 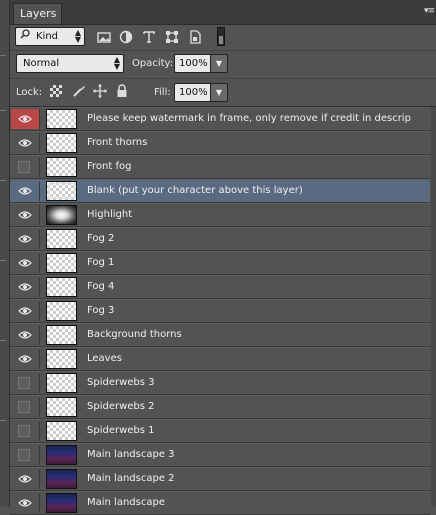 I want to click on layer-name: Fog 4, so click(x=100, y=287).